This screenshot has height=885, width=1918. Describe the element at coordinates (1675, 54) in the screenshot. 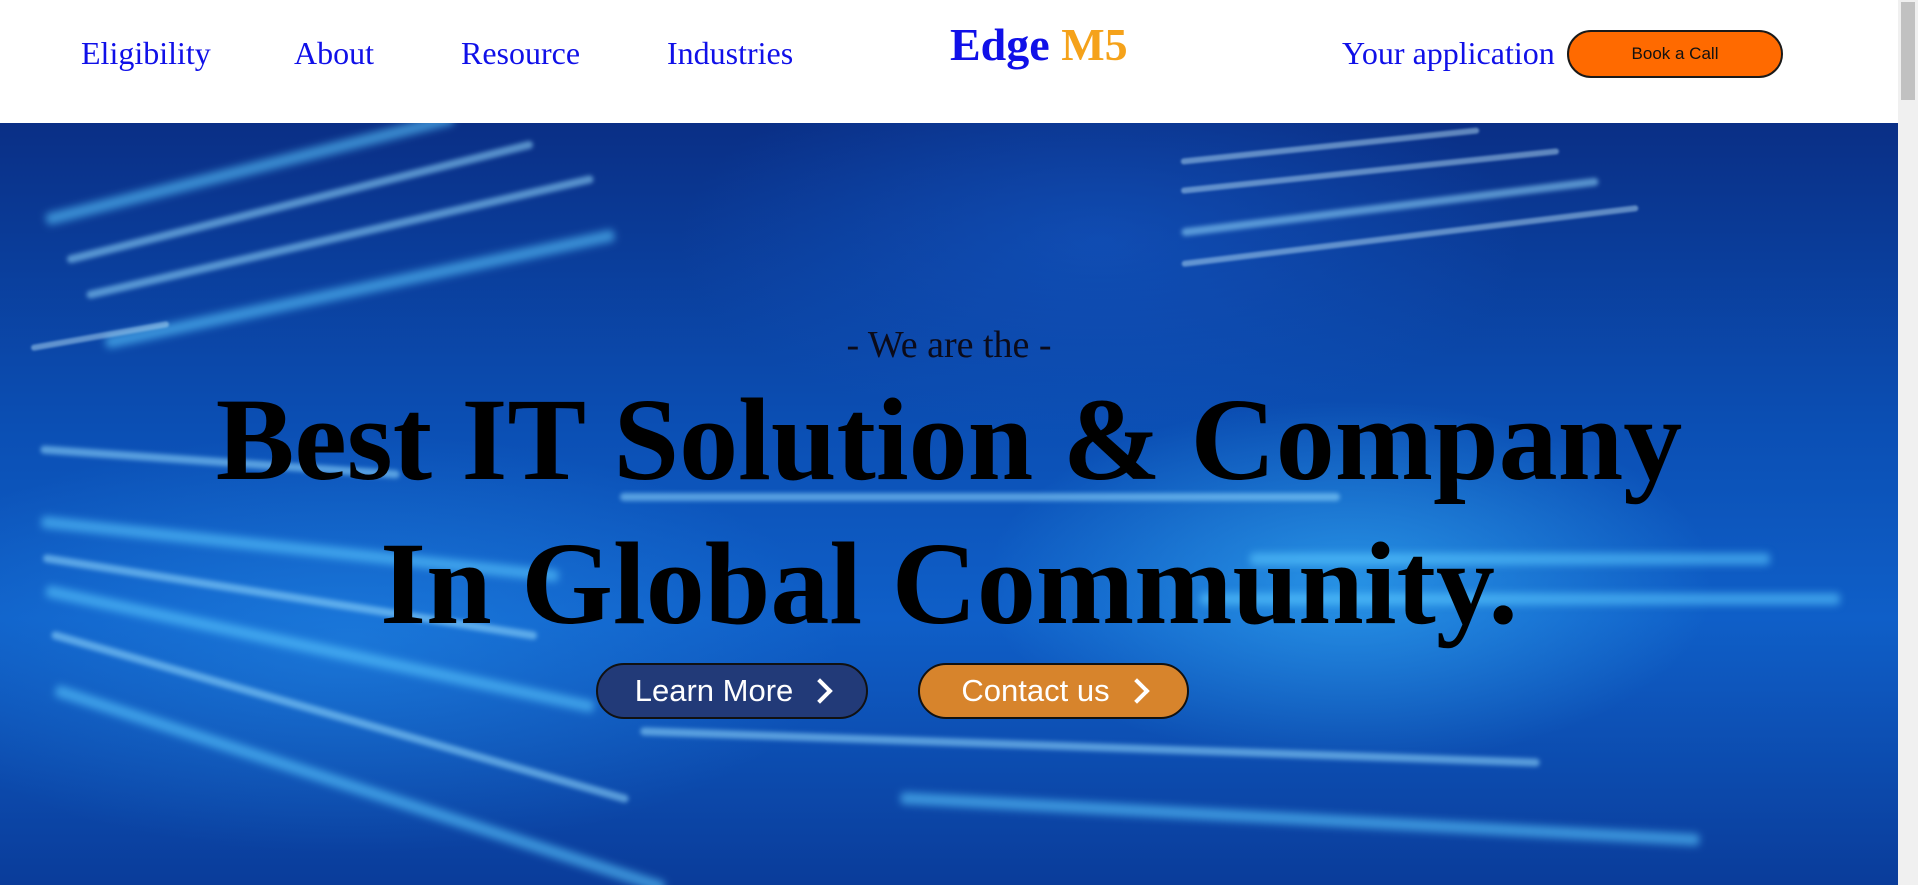

I see `book-a-call-button: Book a Call` at that location.